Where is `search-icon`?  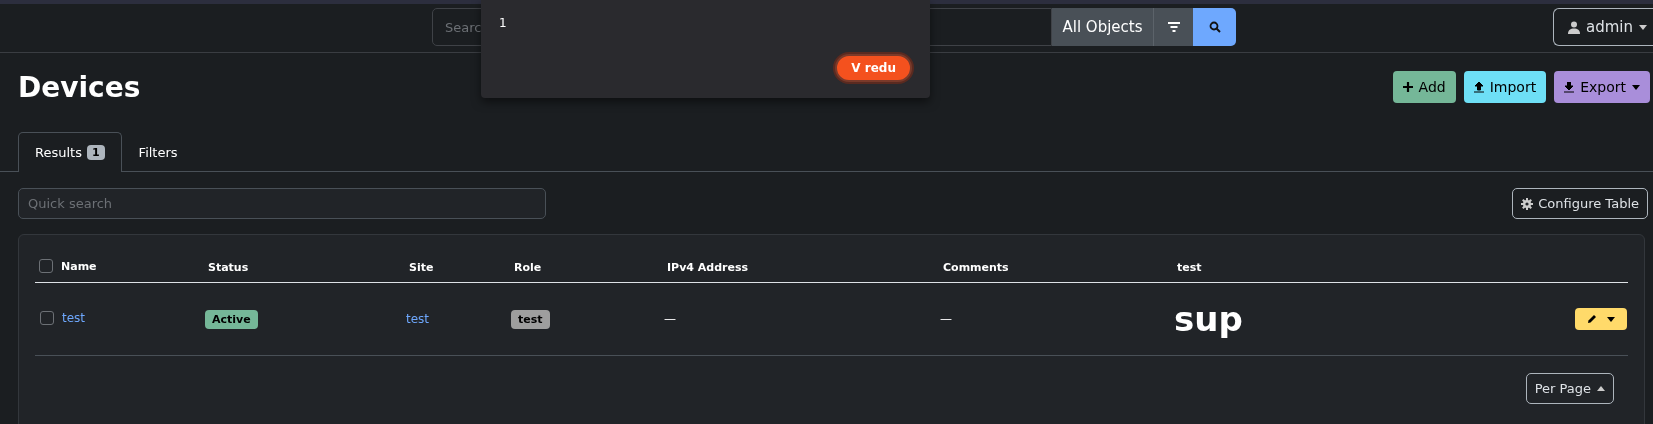
search-icon is located at coordinates (1214, 27).